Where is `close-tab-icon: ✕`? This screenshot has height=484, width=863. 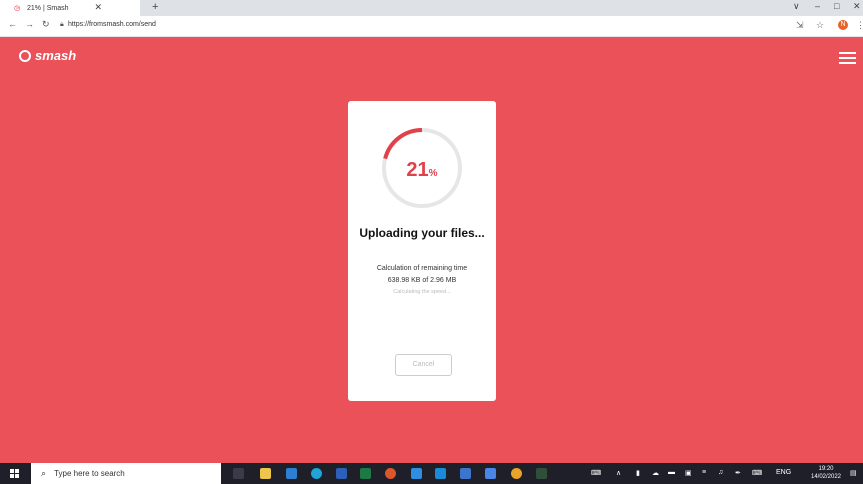 close-tab-icon: ✕ is located at coordinates (98, 7).